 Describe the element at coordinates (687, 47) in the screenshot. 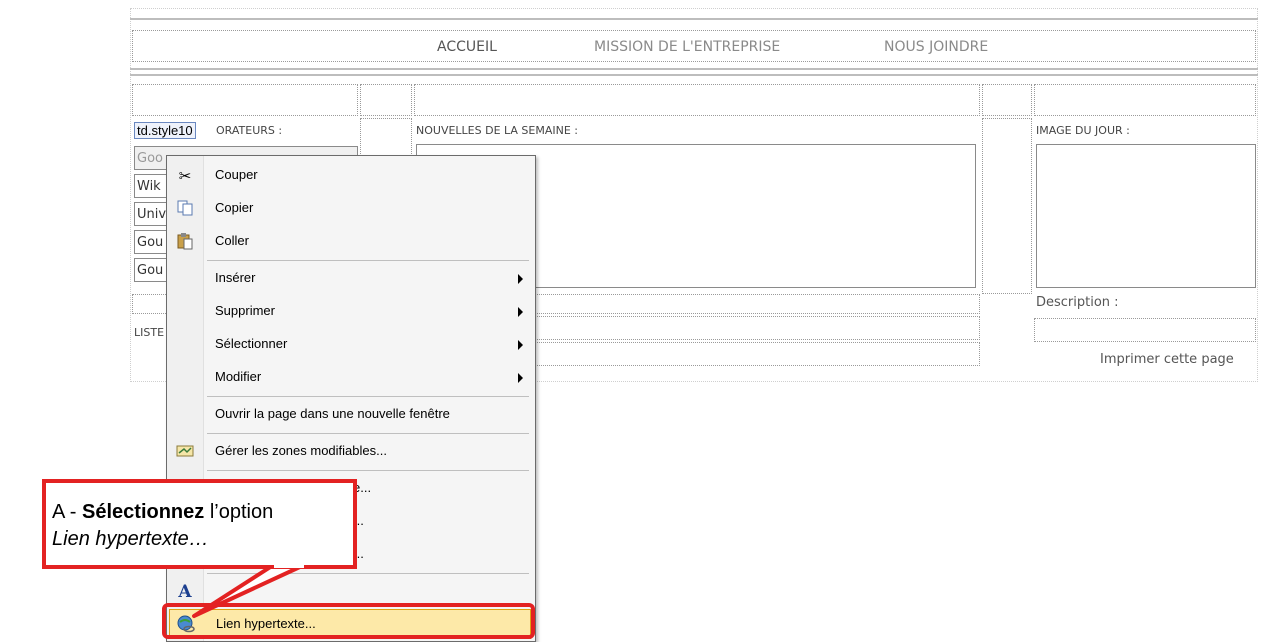

I see `nav-mission-link: MISSION DE L'ENTREPRISE` at that location.